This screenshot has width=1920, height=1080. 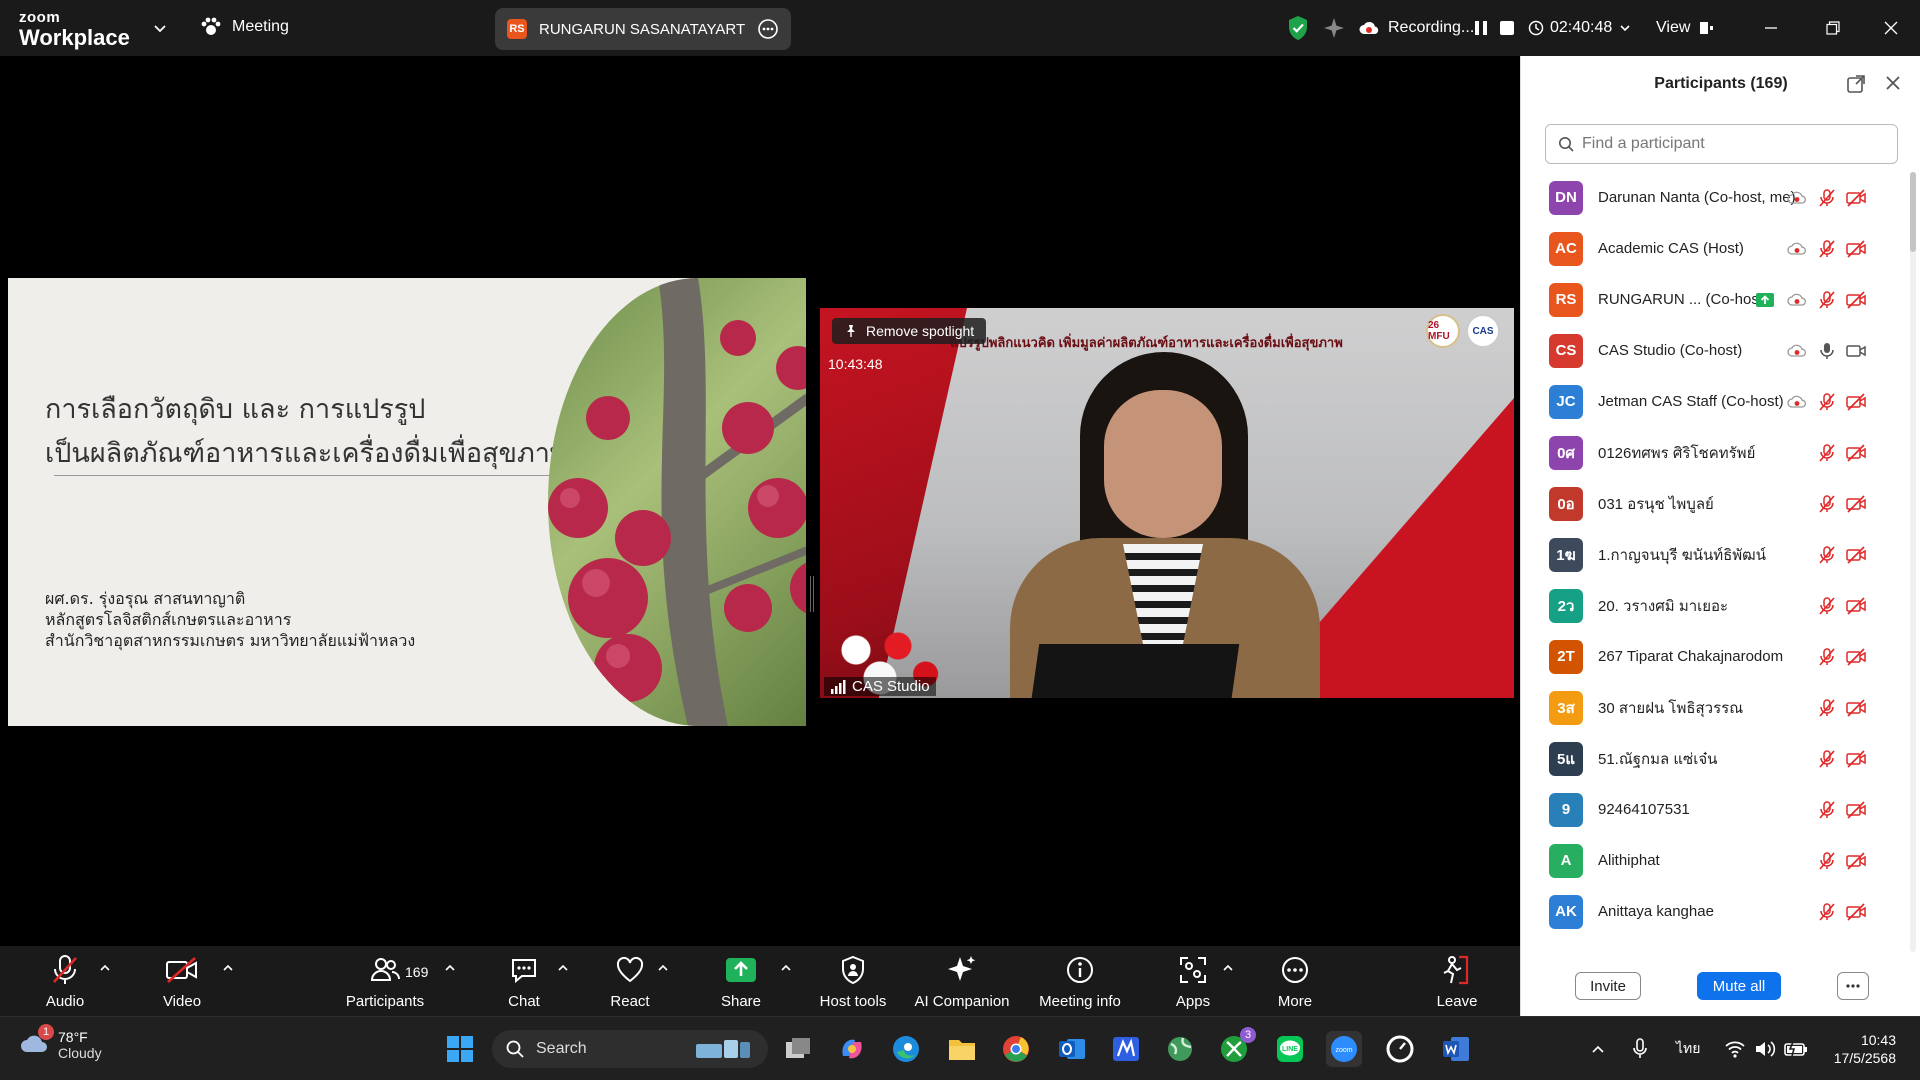 What do you see at coordinates (1400, 1049) in the screenshot?
I see `speed-app-button` at bounding box center [1400, 1049].